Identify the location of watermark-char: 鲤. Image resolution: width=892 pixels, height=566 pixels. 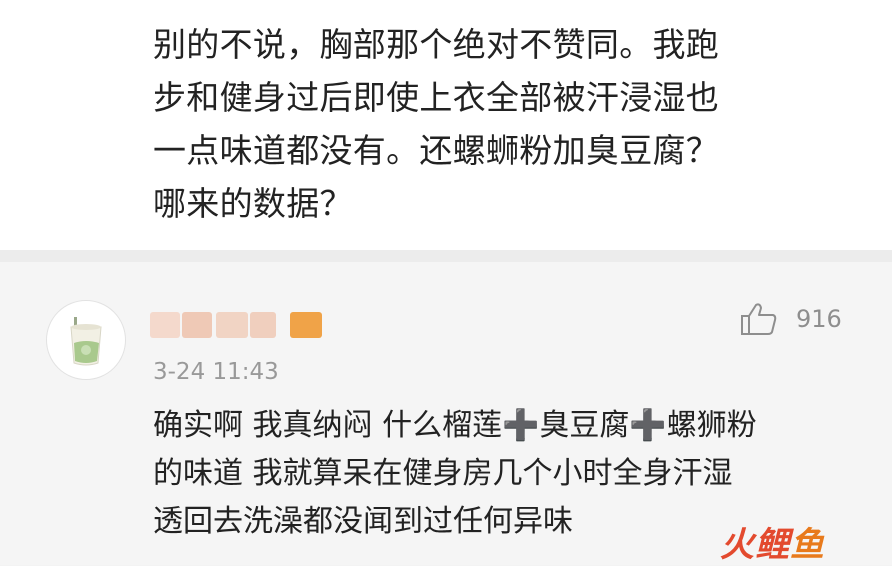
(772, 545).